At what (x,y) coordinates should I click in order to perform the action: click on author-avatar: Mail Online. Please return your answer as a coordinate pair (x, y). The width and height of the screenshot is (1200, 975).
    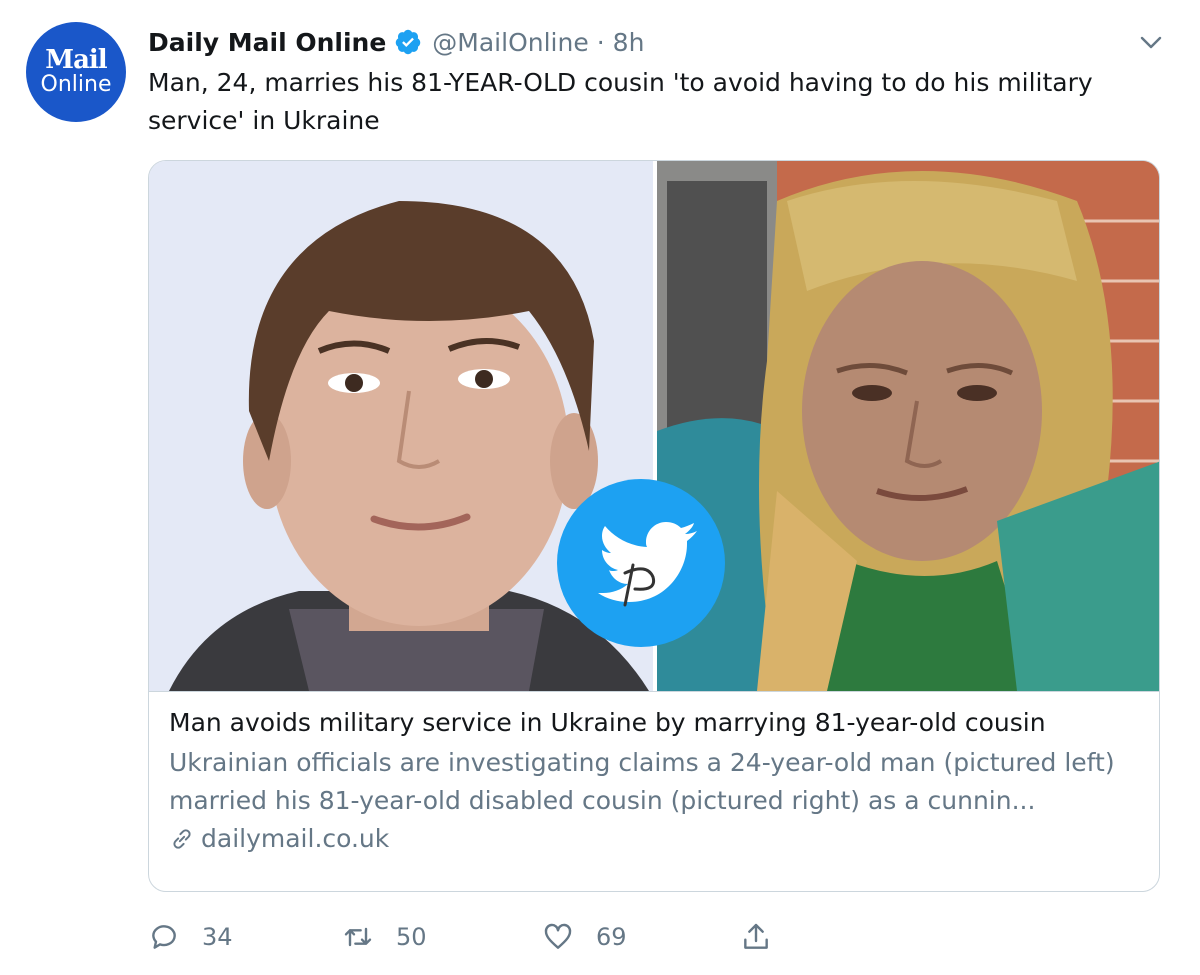
    Looking at the image, I should click on (76, 72).